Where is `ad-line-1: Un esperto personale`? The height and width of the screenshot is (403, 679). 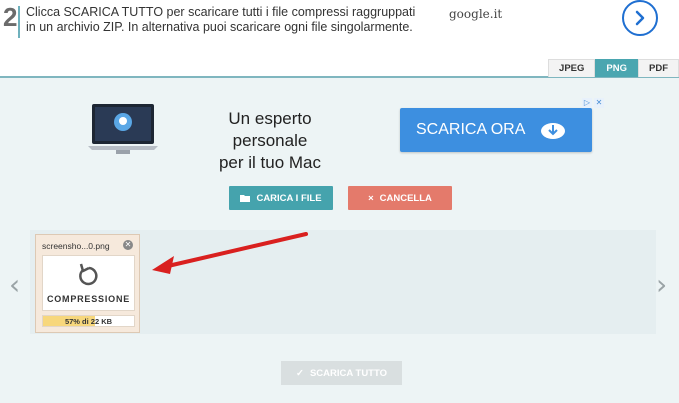
ad-line-1: Un esperto personale is located at coordinates (270, 129).